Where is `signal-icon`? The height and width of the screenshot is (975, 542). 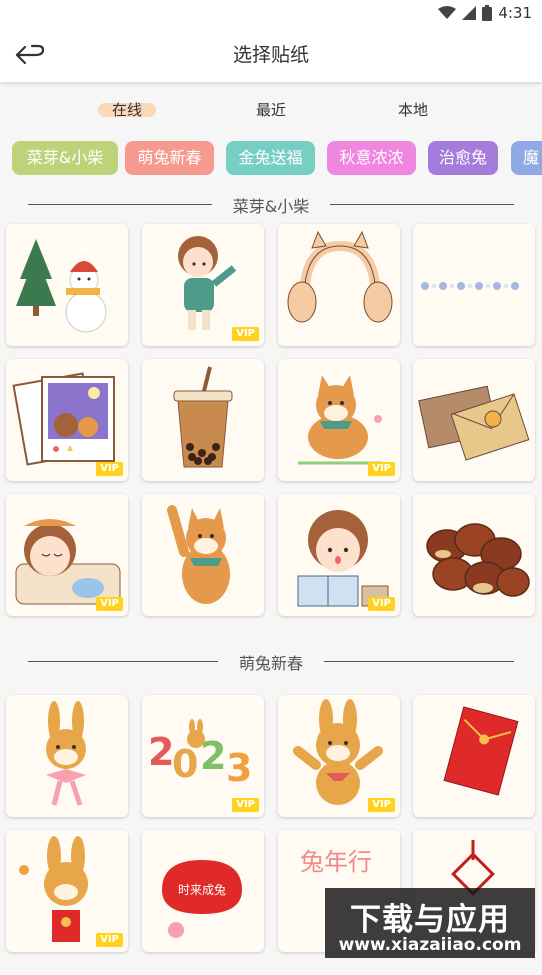
signal-icon is located at coordinates (469, 13).